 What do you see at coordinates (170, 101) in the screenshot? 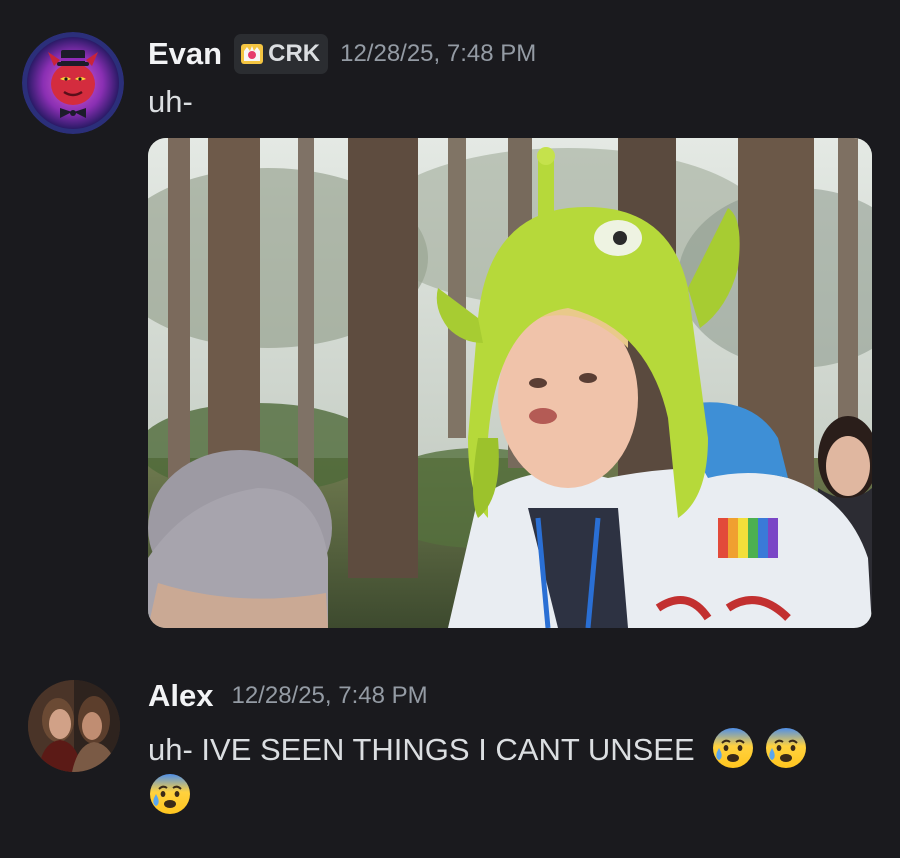
I see `message-text: uh-` at bounding box center [170, 101].